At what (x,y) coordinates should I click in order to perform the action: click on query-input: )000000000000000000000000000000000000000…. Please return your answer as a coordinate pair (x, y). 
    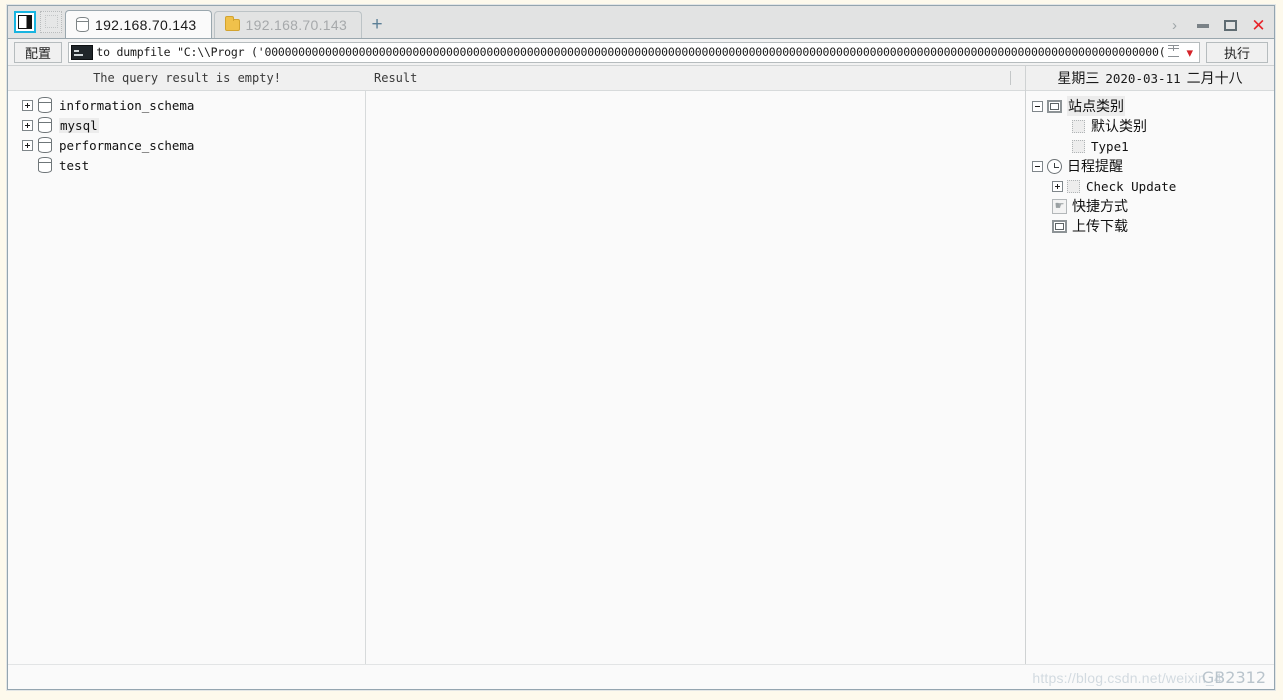
    Looking at the image, I should click on (634, 52).